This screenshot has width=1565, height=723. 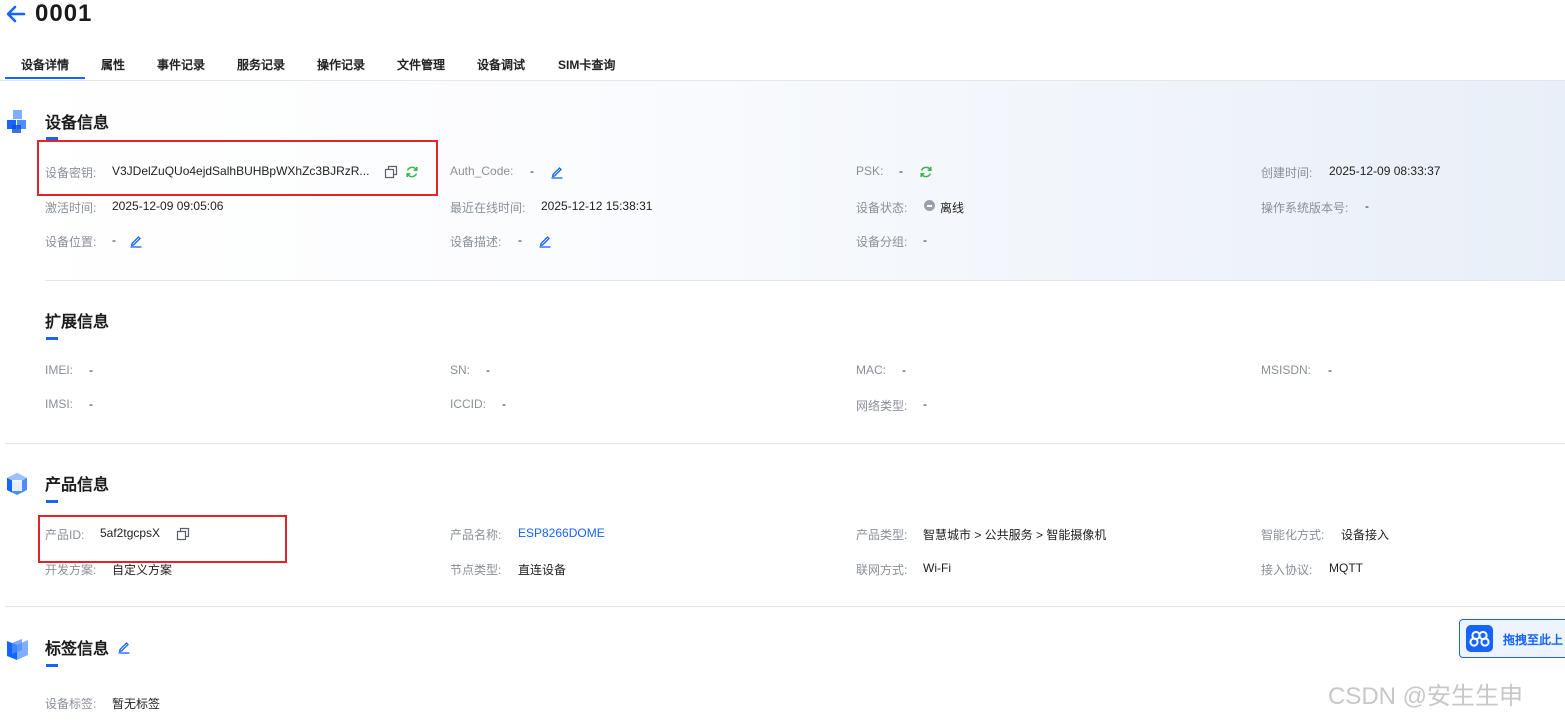 What do you see at coordinates (71, 208) in the screenshot?
I see `activated-time-label: 激活时间:` at bounding box center [71, 208].